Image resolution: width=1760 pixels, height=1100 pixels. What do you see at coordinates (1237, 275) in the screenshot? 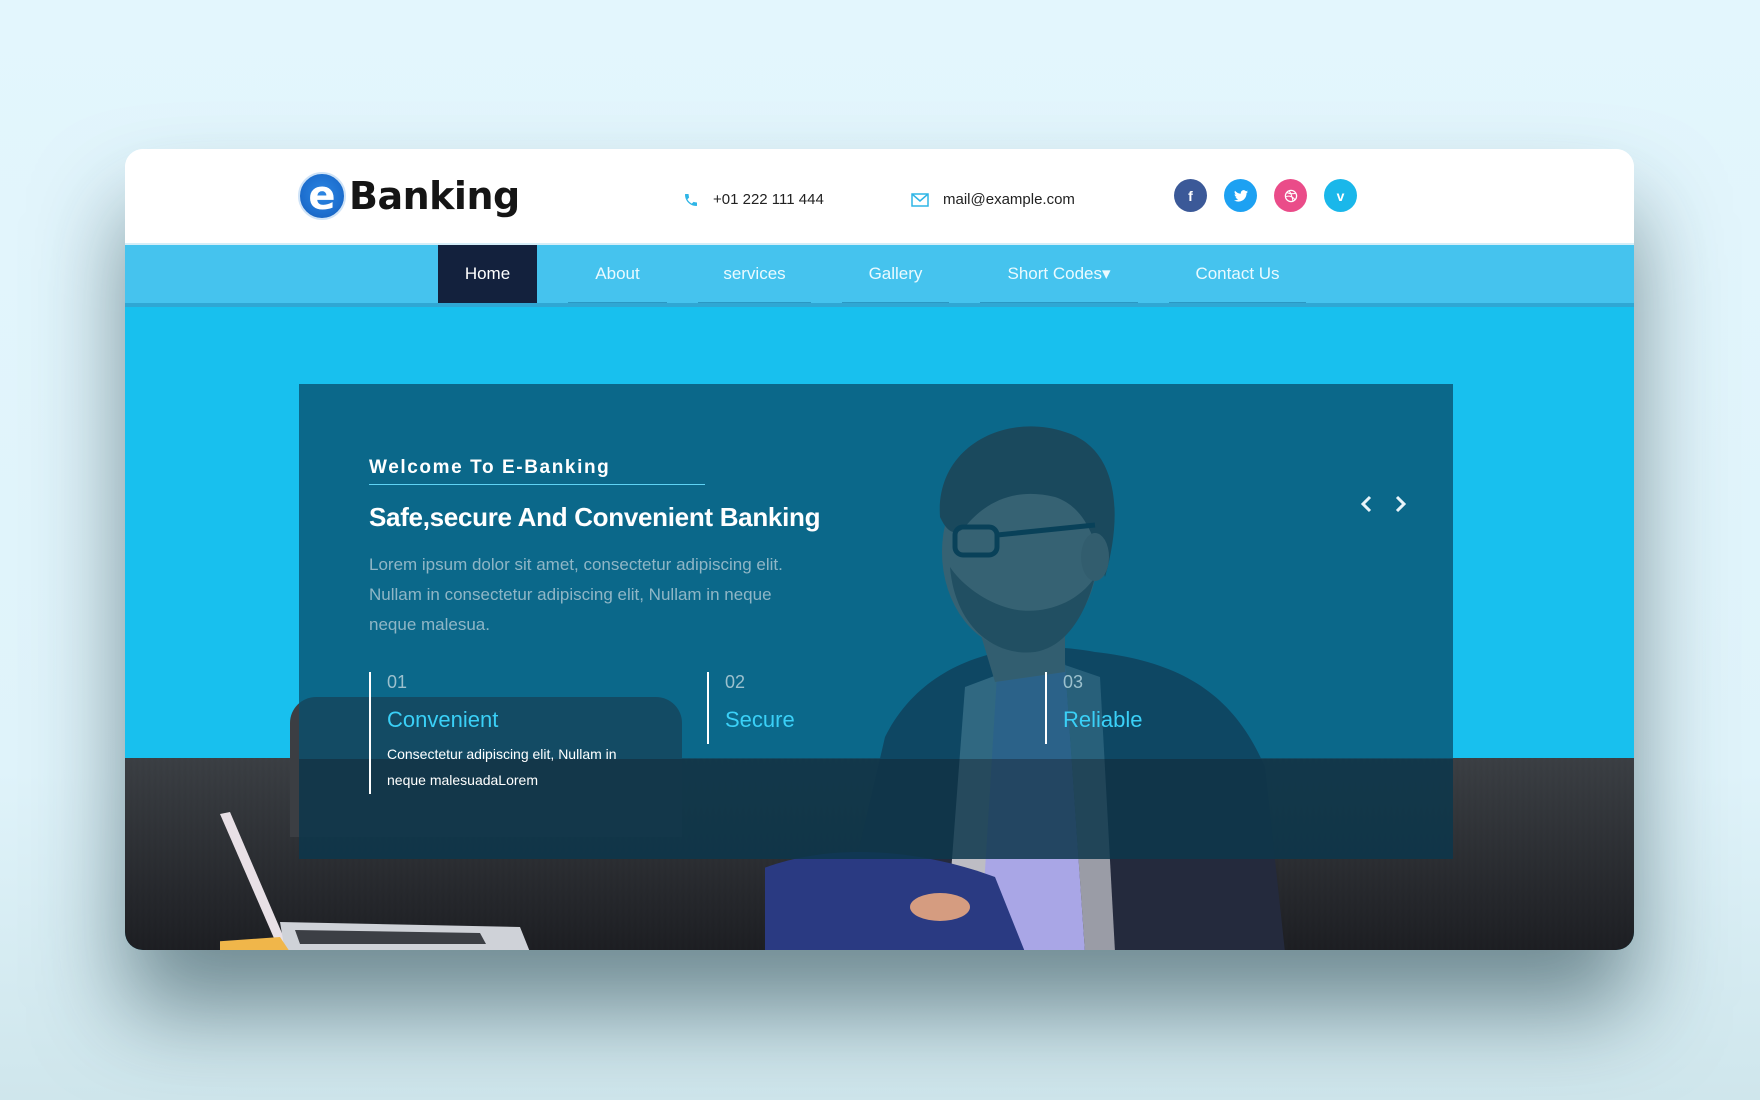
I see `nav-contact-us: Contact Us` at bounding box center [1237, 275].